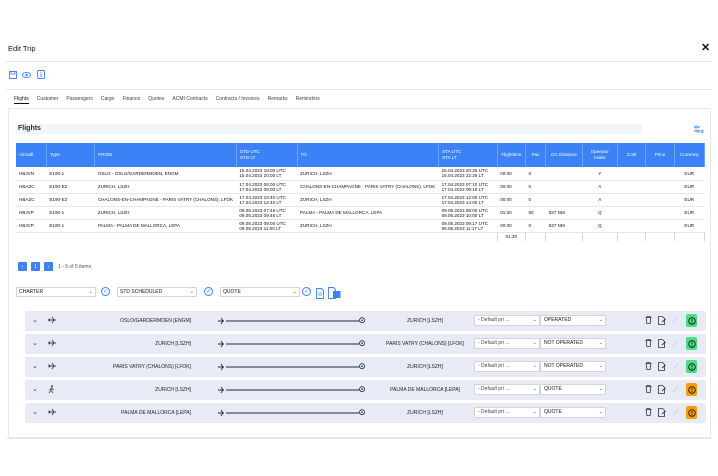 Image resolution: width=718 pixels, height=476 pixels. Describe the element at coordinates (573, 320) in the screenshot. I see `status-select: OPERATED ⌄` at that location.